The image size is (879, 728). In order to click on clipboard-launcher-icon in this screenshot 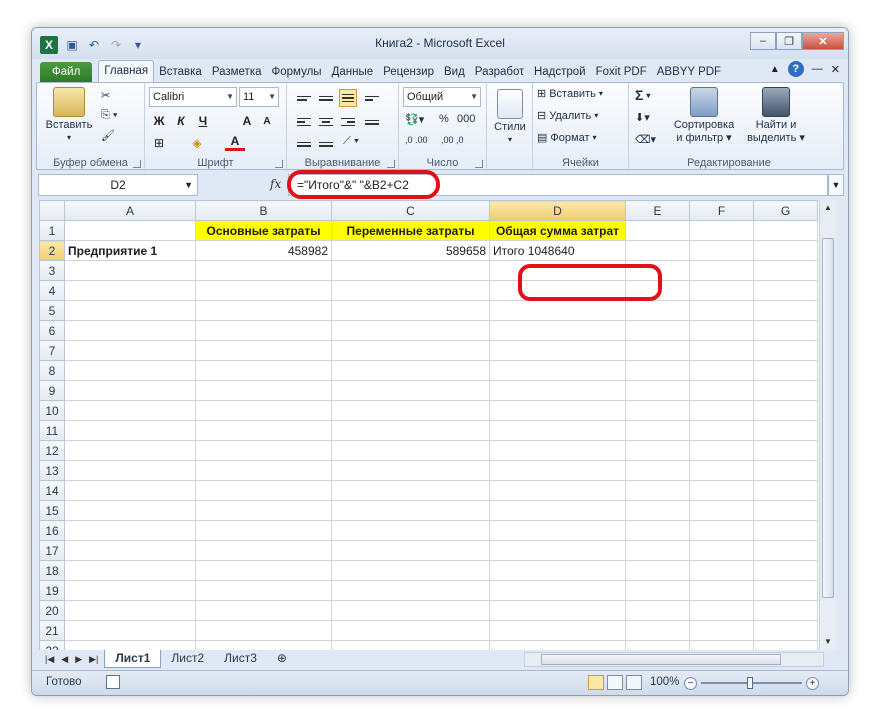, I will do `click(137, 164)`.